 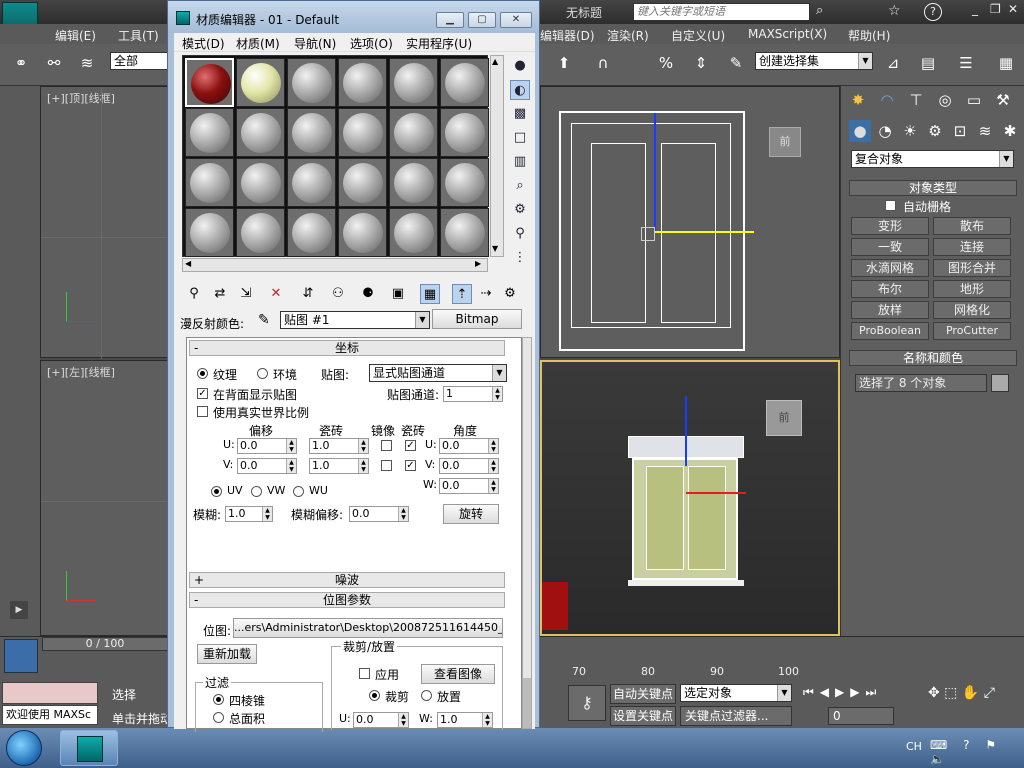 I want to click on maxscript-listener-pink, so click(x=50, y=693).